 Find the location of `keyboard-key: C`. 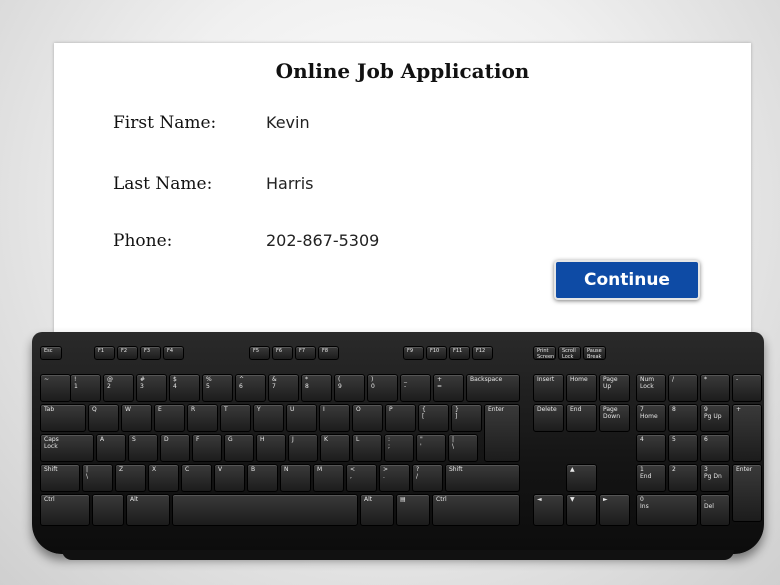

keyboard-key: C is located at coordinates (196, 478).